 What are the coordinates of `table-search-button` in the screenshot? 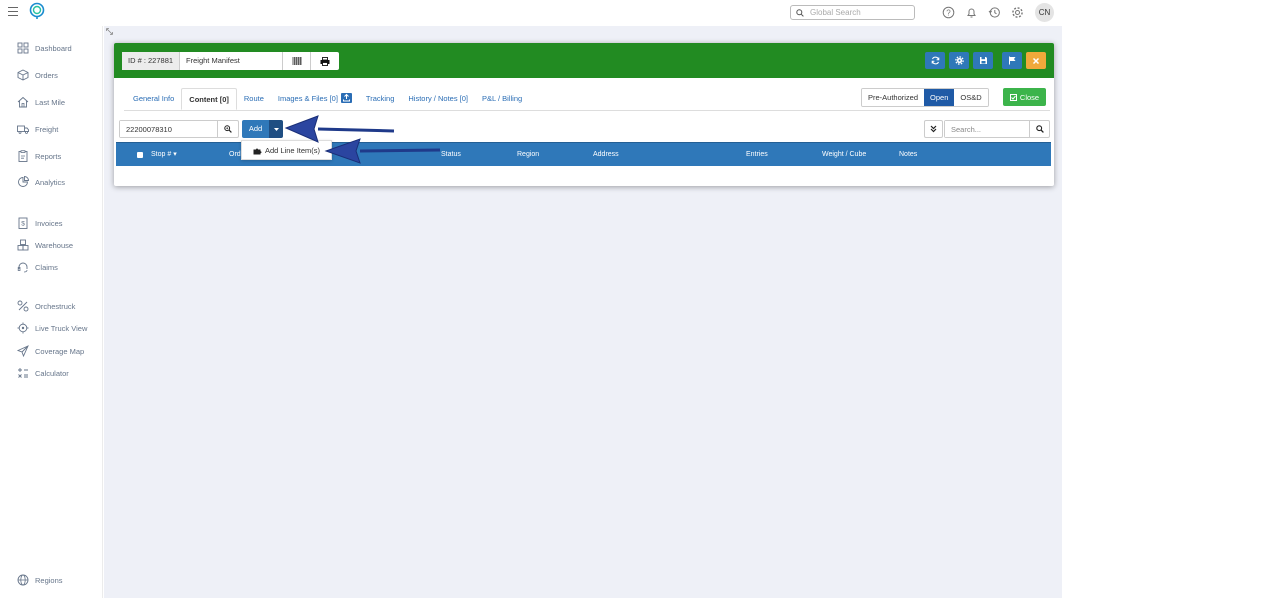 It's located at (1039, 129).